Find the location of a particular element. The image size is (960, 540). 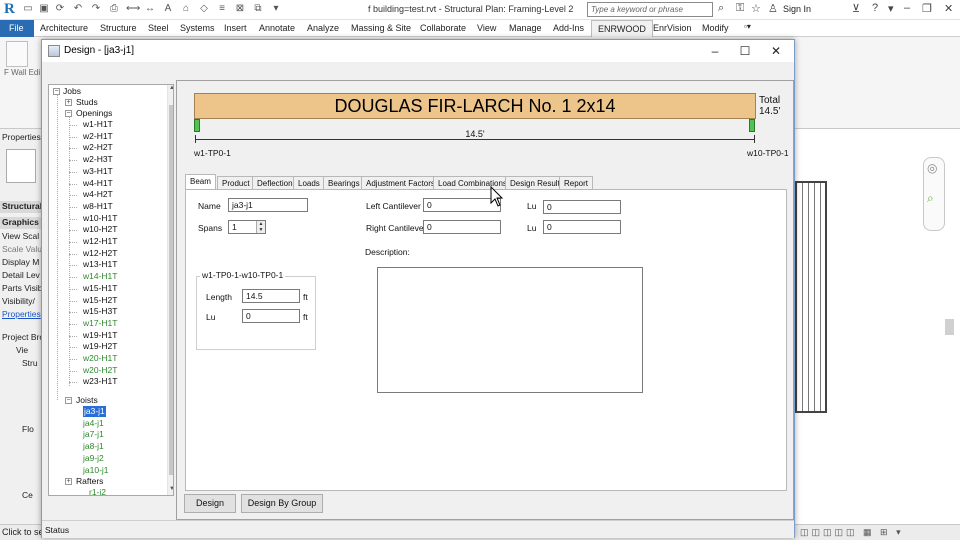

tab-report: Report is located at coordinates (576, 183).